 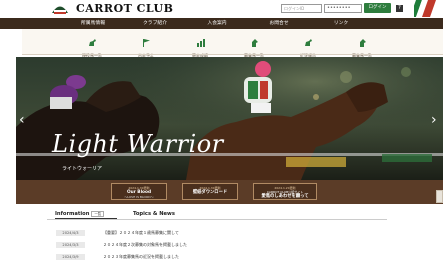 What do you see at coordinates (377, 8) in the screenshot?
I see `login-button: ログイン` at bounding box center [377, 8].